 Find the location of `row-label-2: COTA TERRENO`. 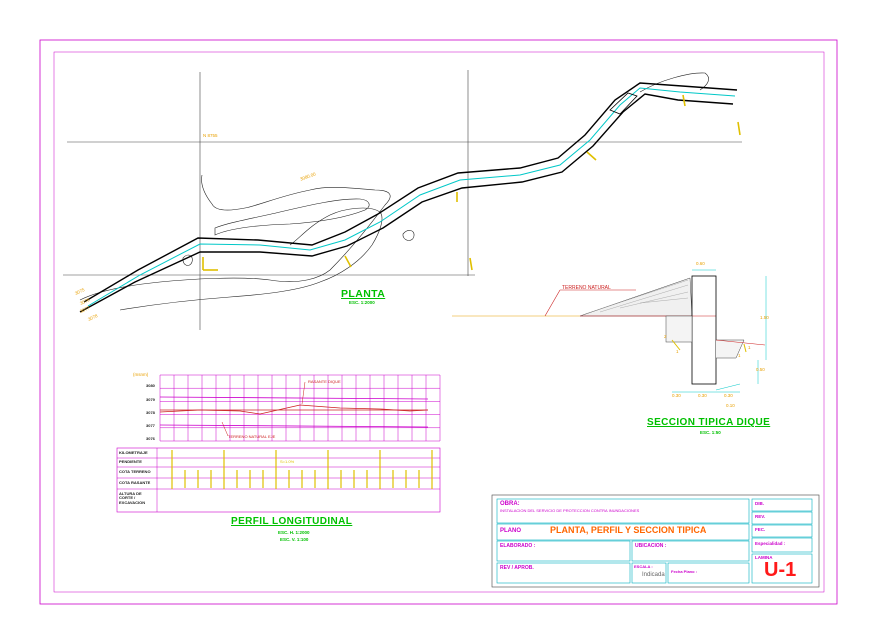

row-label-2: COTA TERRENO is located at coordinates (135, 471).